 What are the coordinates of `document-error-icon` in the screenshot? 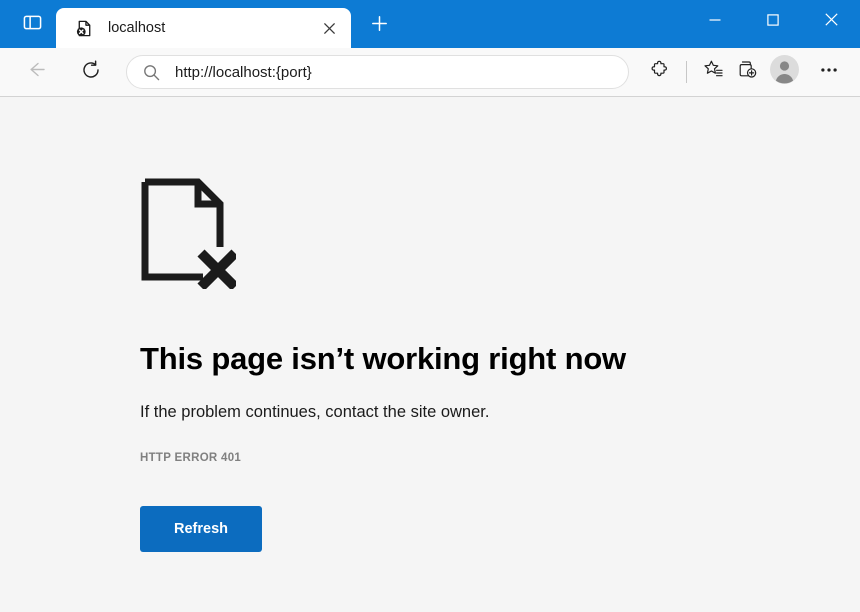 It's located at (189, 234).